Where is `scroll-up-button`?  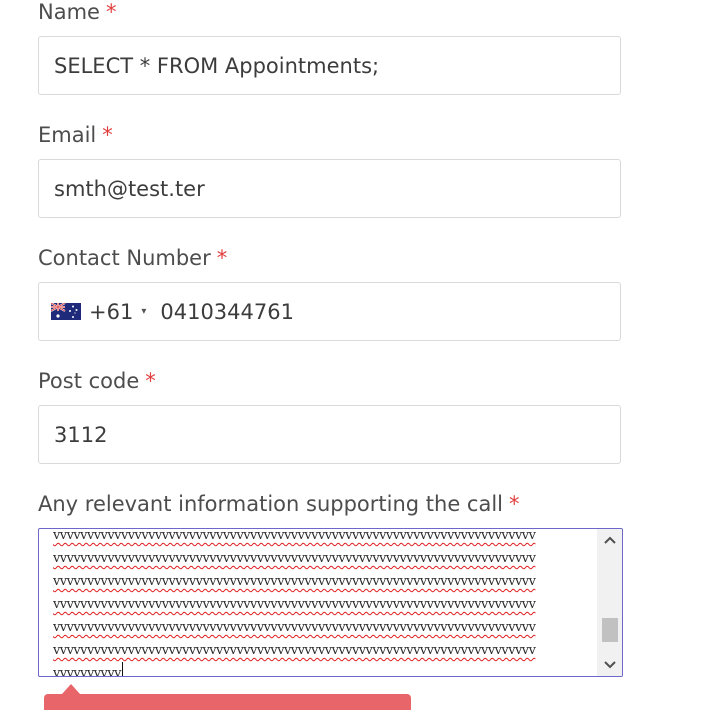
scroll-up-button is located at coordinates (610, 540).